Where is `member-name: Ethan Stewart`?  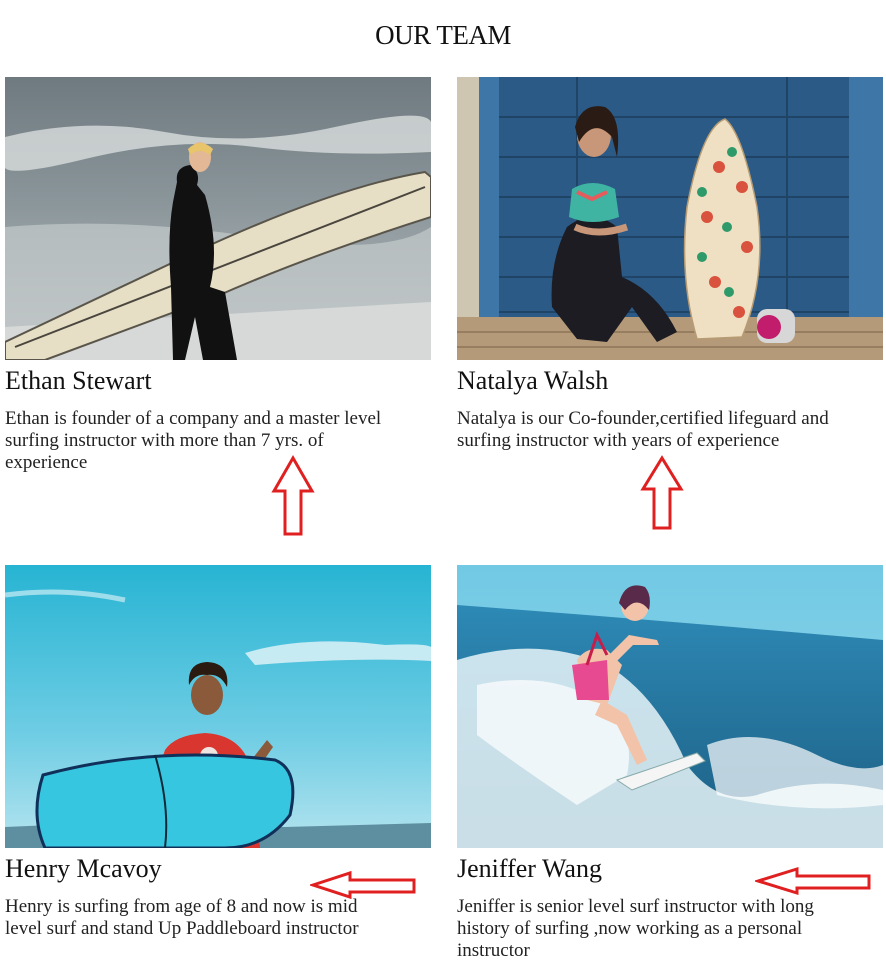
member-name: Ethan Stewart is located at coordinates (78, 380).